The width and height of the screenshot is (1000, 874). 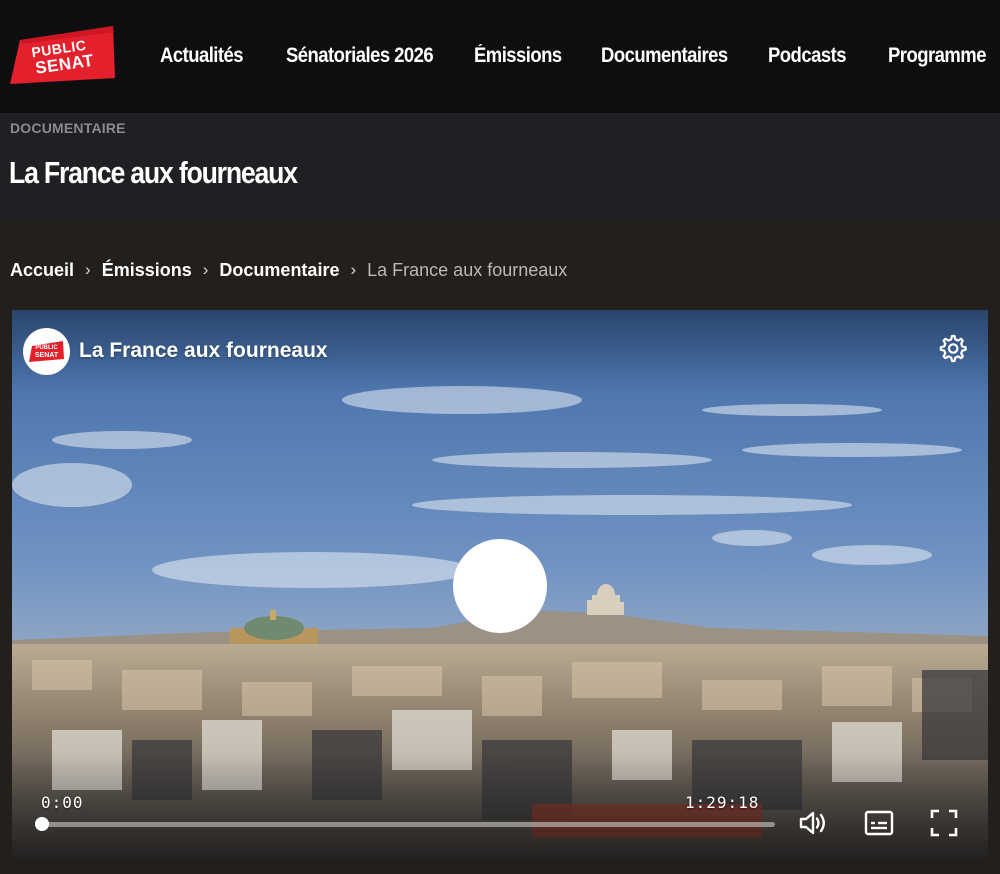 I want to click on page-title: La France aux fourneaux, so click(x=153, y=172).